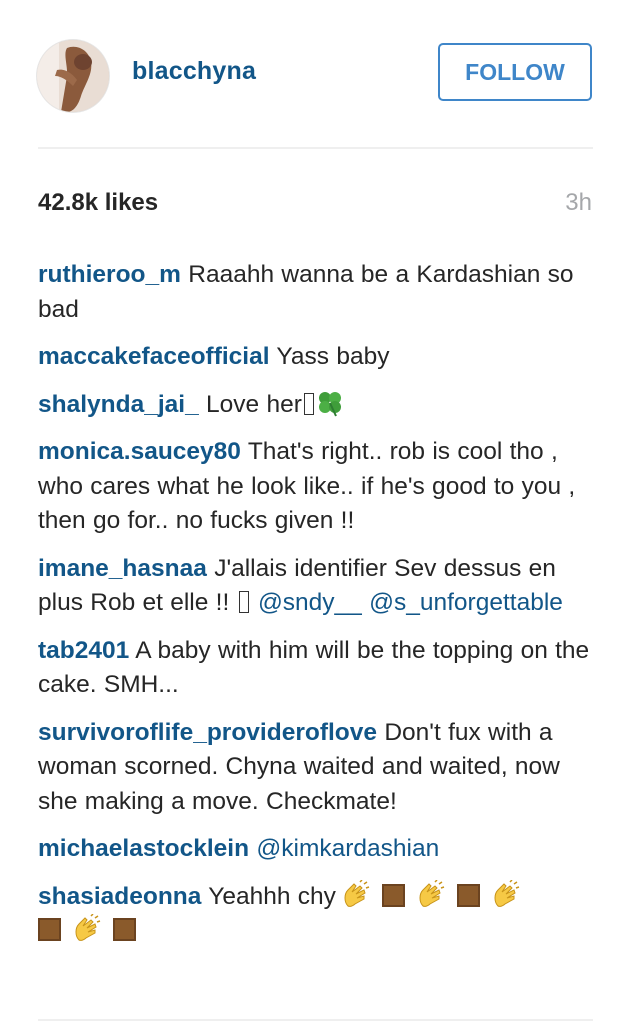 The width and height of the screenshot is (635, 1023). Describe the element at coordinates (98, 203) in the screenshot. I see `likes-count: 42.8k likes` at that location.